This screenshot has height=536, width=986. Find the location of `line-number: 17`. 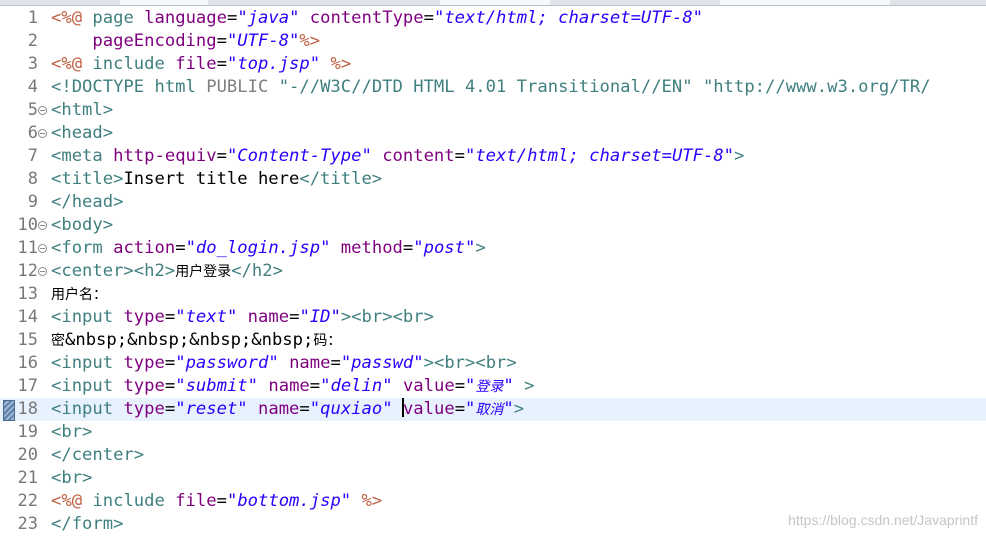

line-number: 17 is located at coordinates (27, 386).